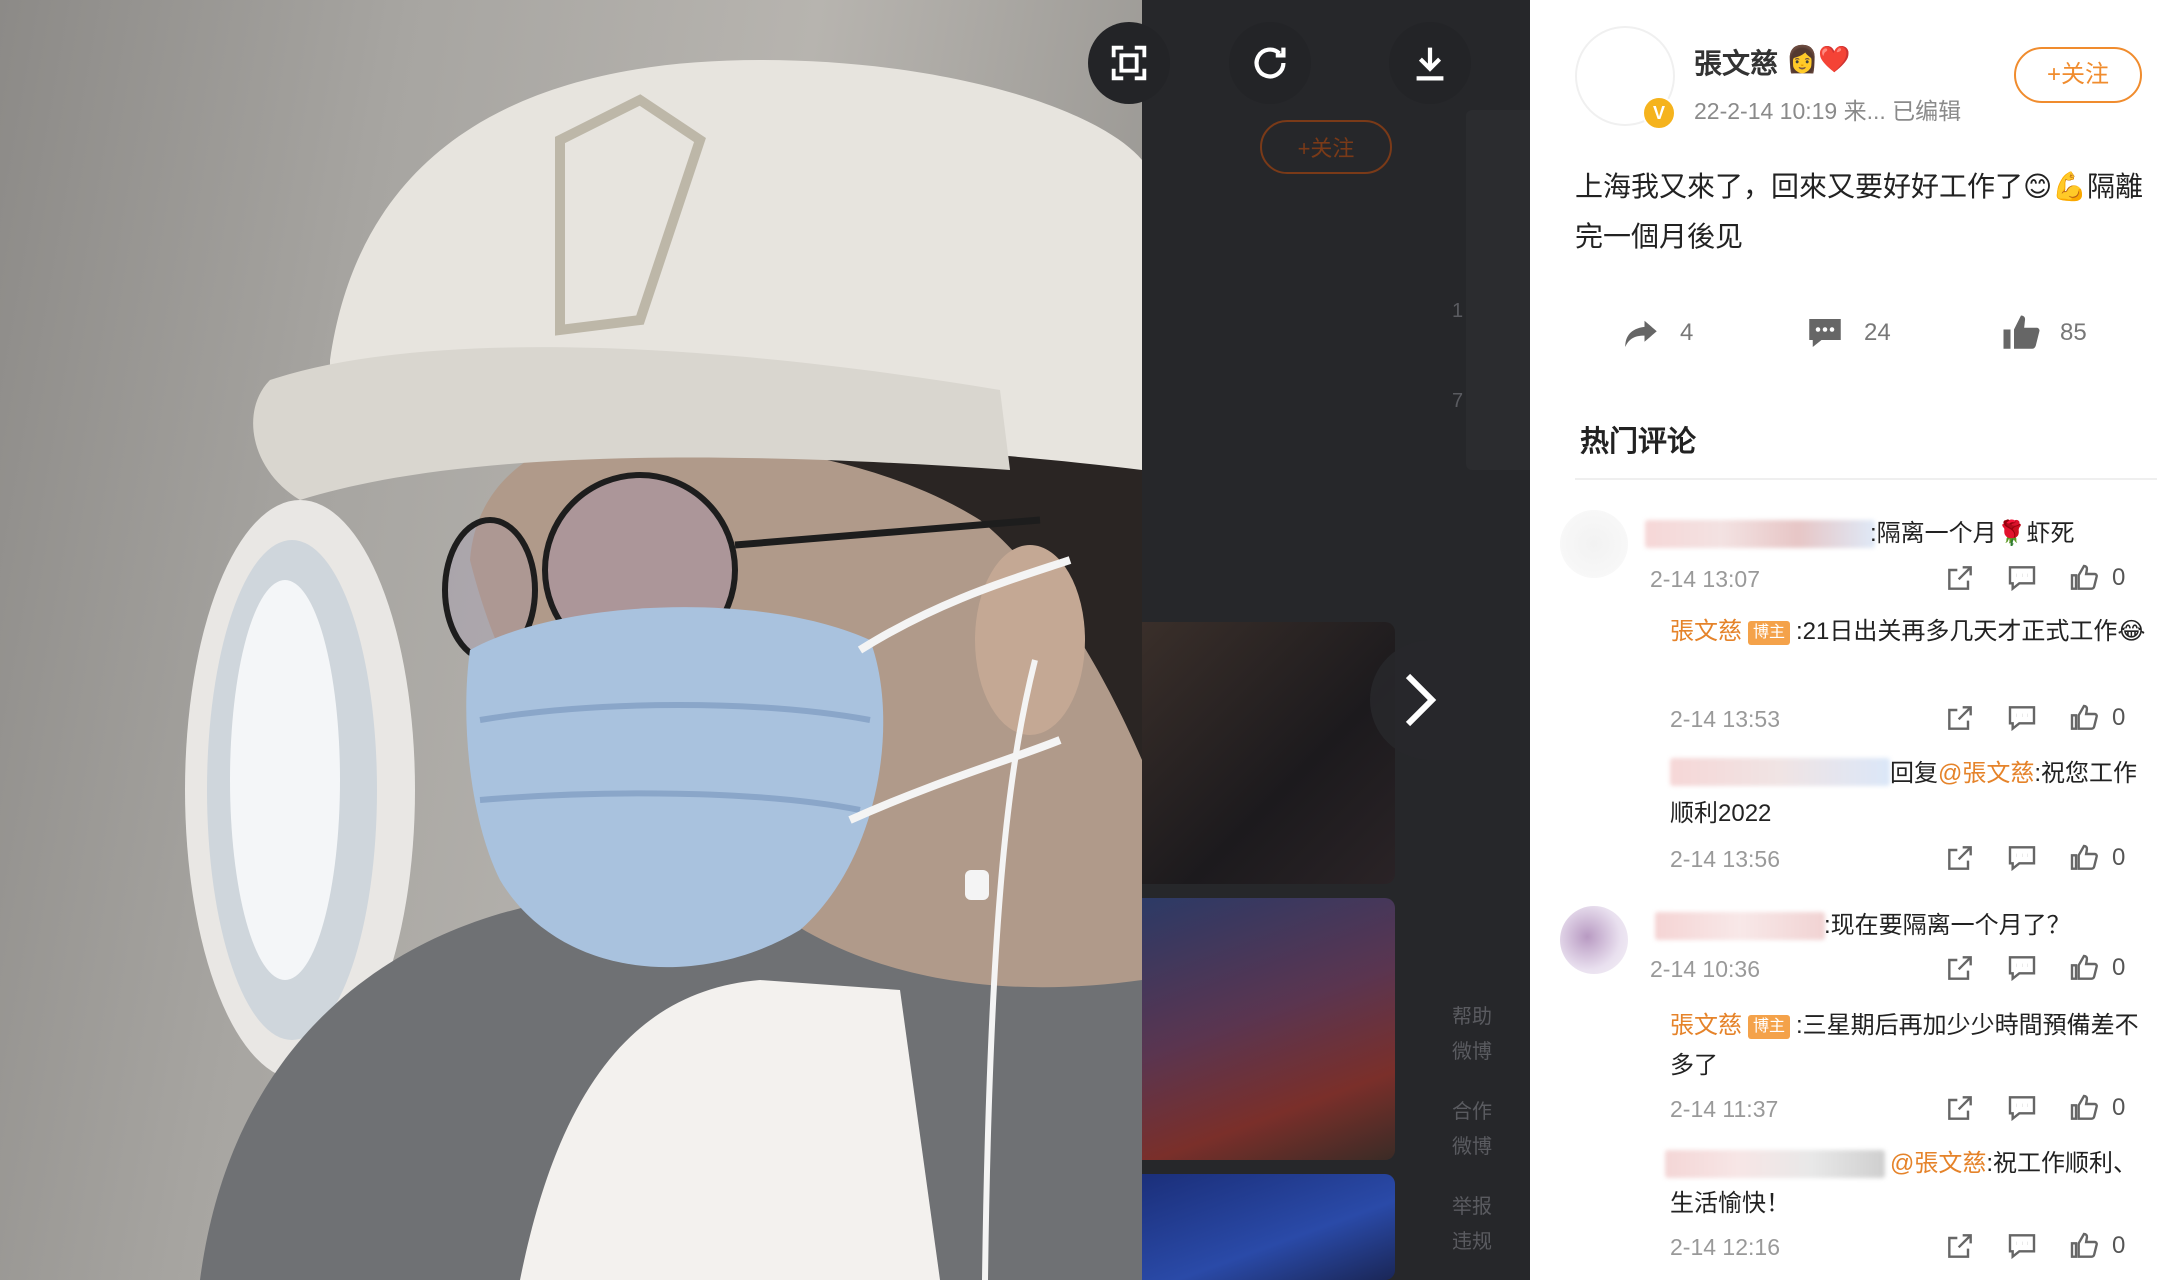 Image resolution: width=2184 pixels, height=1280 pixels. Describe the element at coordinates (1458, 311) in the screenshot. I see `background-text: 1` at that location.